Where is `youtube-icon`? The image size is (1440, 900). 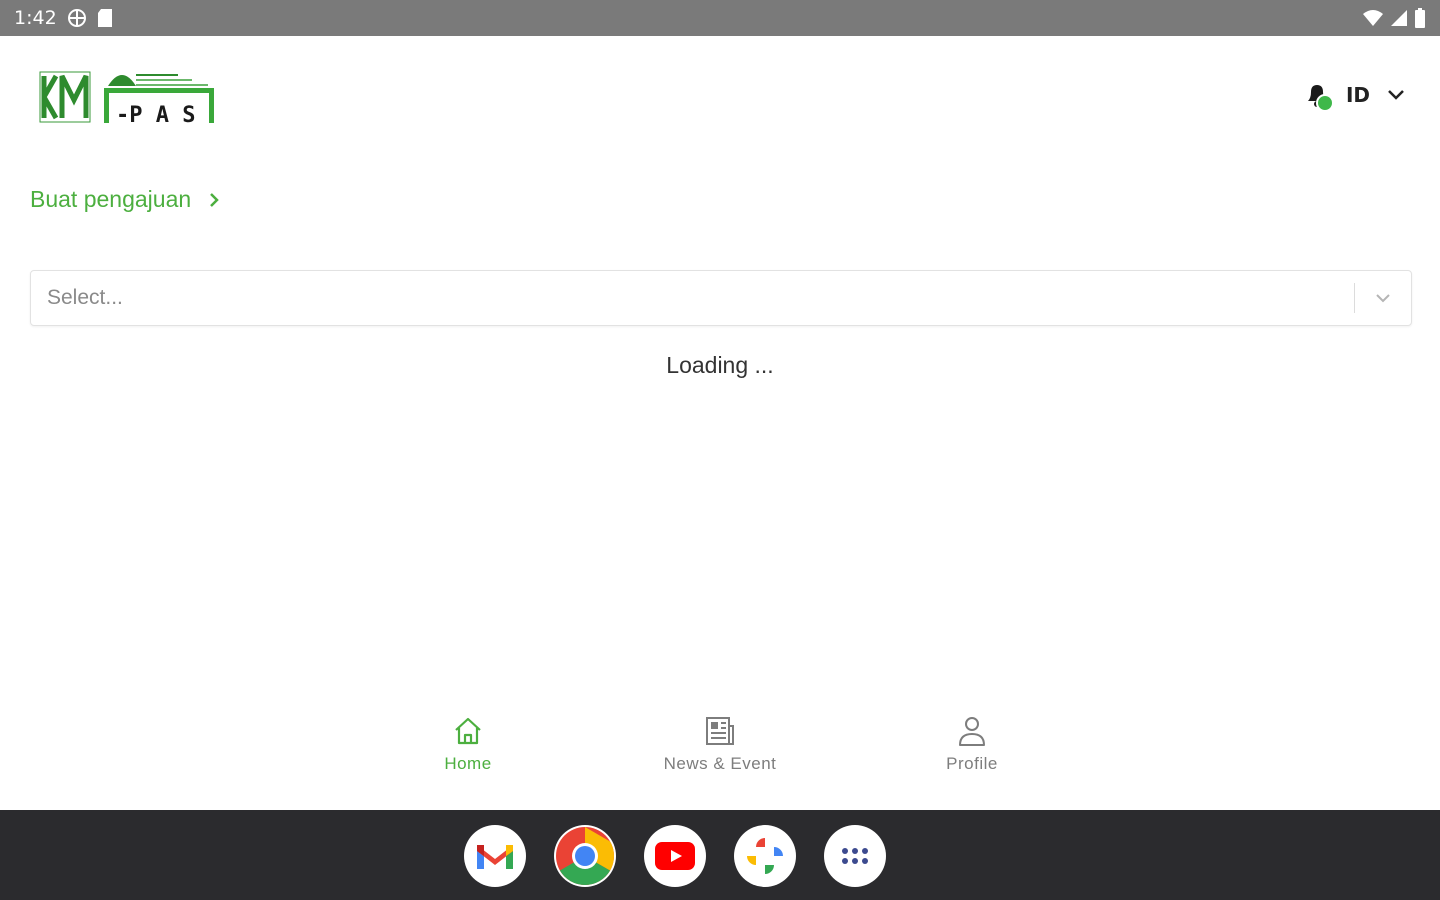 youtube-icon is located at coordinates (675, 856).